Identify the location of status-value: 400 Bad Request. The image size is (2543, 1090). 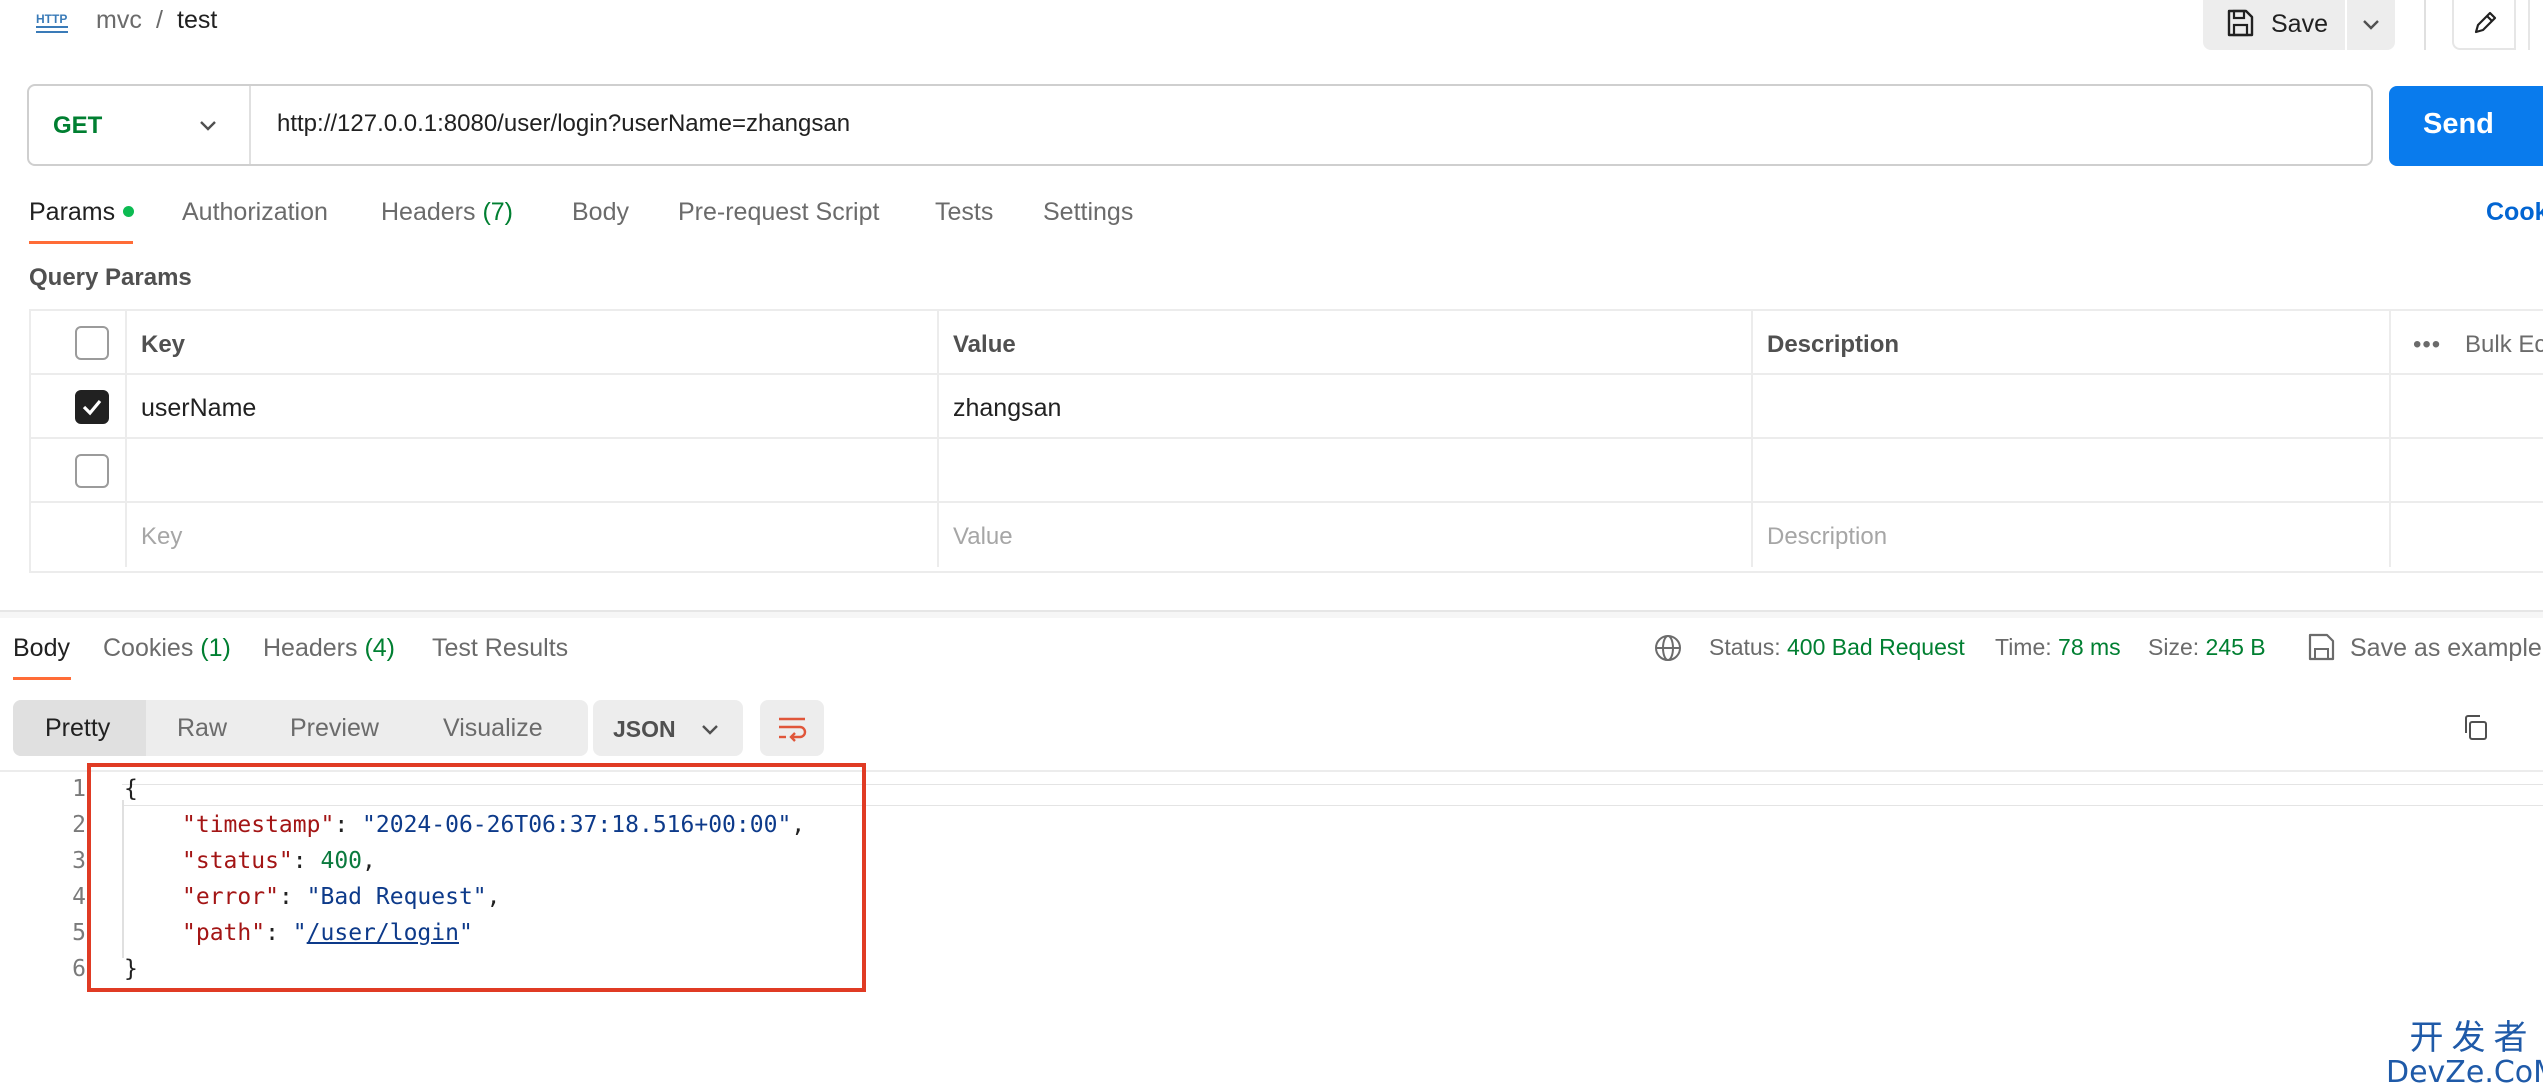
(1876, 647).